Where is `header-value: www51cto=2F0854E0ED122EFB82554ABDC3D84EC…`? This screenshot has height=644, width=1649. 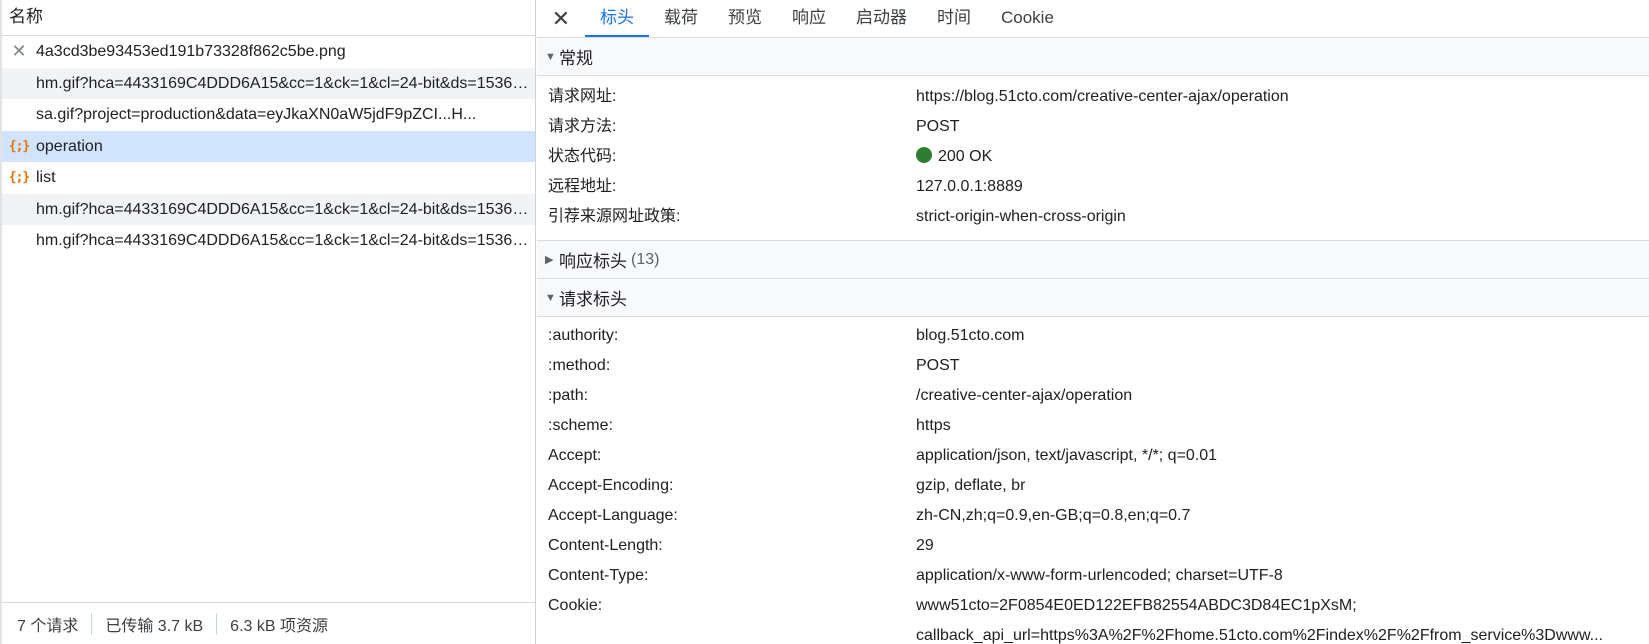
header-value: www51cto=2F0854E0ED122EFB82554ABDC3D84EC… is located at coordinates (1136, 606).